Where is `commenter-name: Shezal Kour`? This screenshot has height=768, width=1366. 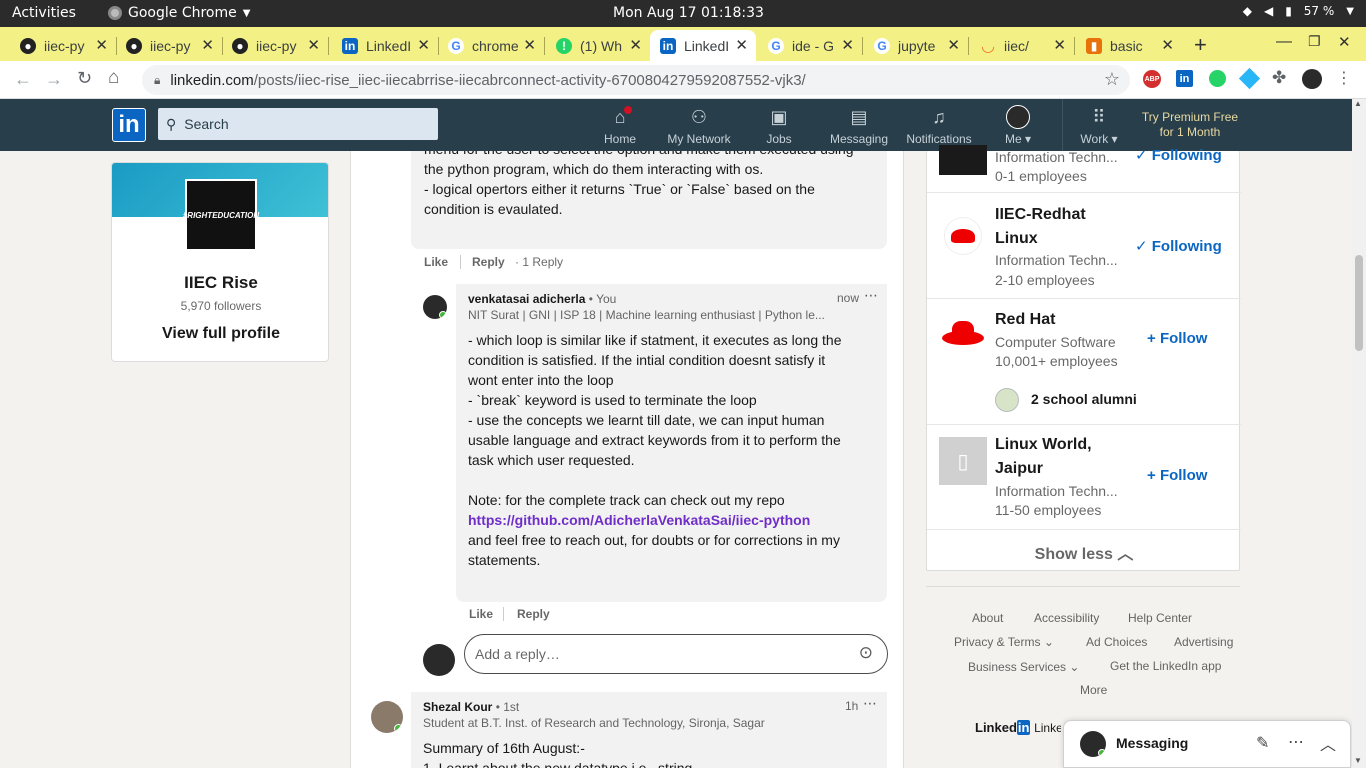
commenter-name: Shezal Kour is located at coordinates (457, 707).